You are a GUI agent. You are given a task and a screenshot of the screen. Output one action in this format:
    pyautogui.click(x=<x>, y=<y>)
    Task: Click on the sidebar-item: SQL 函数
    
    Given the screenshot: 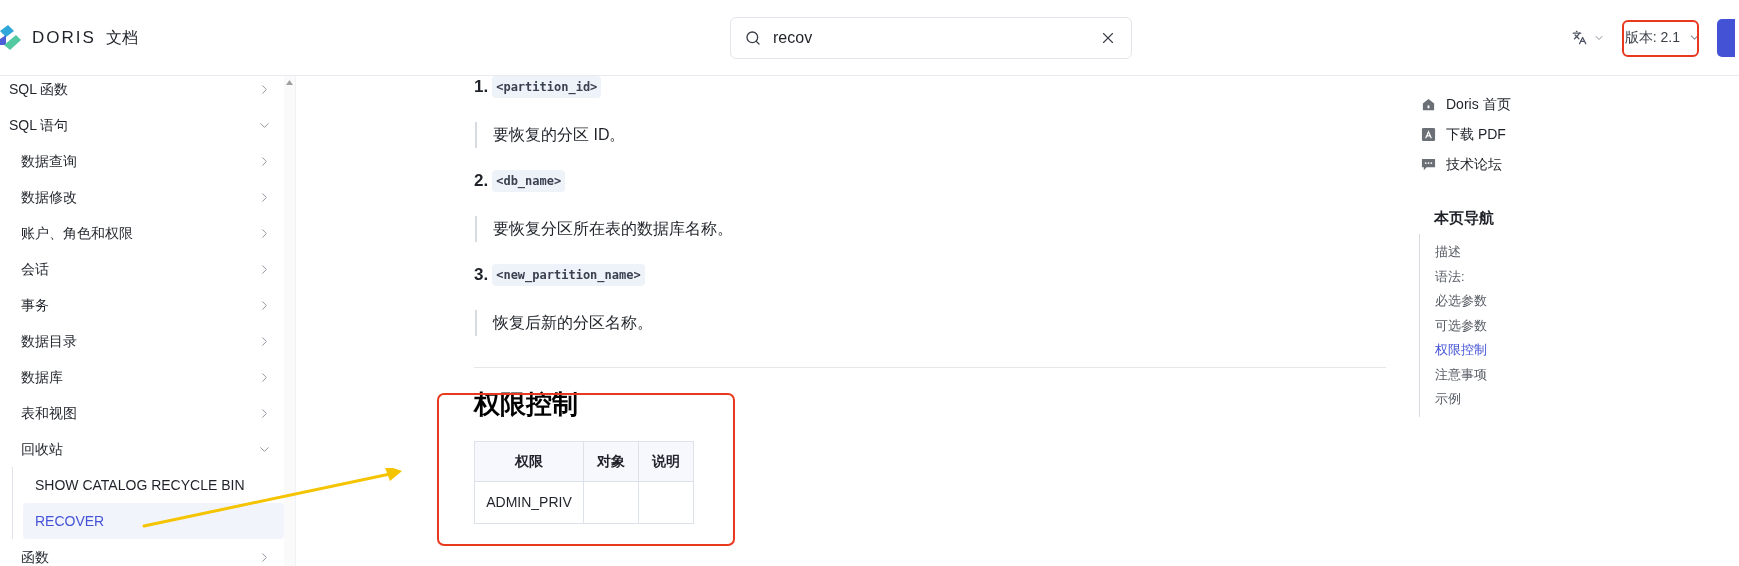 What is the action you would take?
    pyautogui.click(x=142, y=91)
    